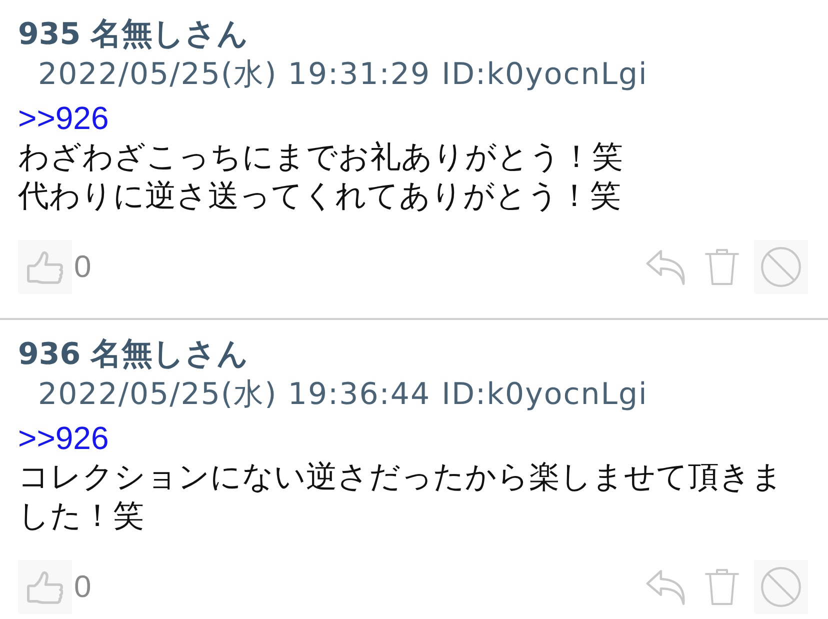 The width and height of the screenshot is (828, 619). I want to click on post-text-line: 代わりに逆さ送ってくれてありがとう！笑, so click(319, 196).